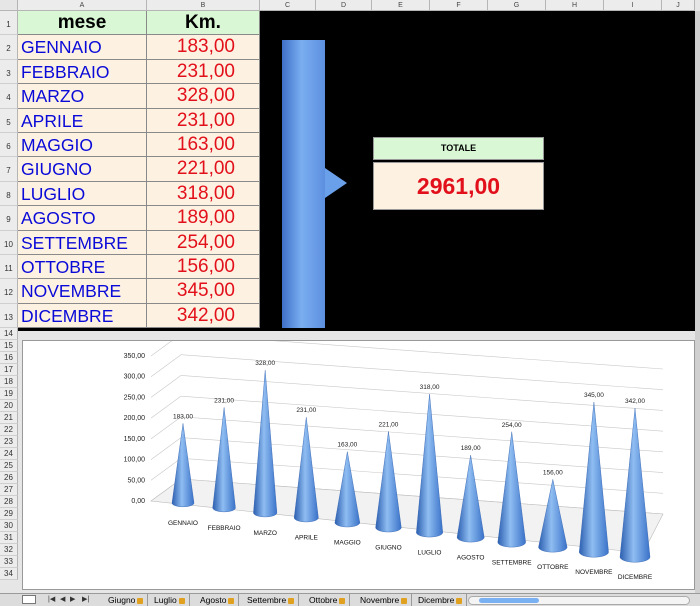 This screenshot has width=700, height=606. Describe the element at coordinates (29, 599) in the screenshot. I see `sheet-view-icon` at that location.